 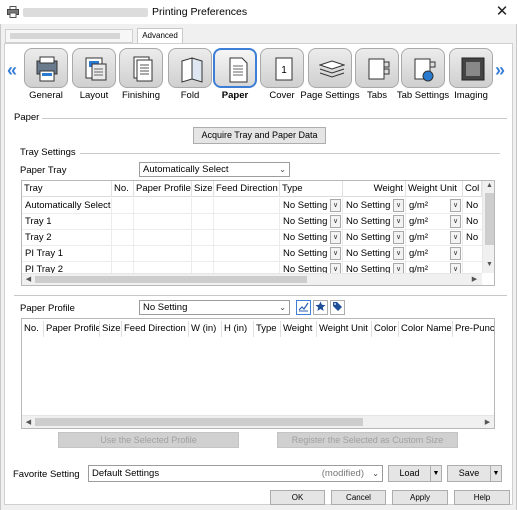 I want to click on acquire-tray-button: Acquire Tray and Paper Data, so click(x=259, y=135).